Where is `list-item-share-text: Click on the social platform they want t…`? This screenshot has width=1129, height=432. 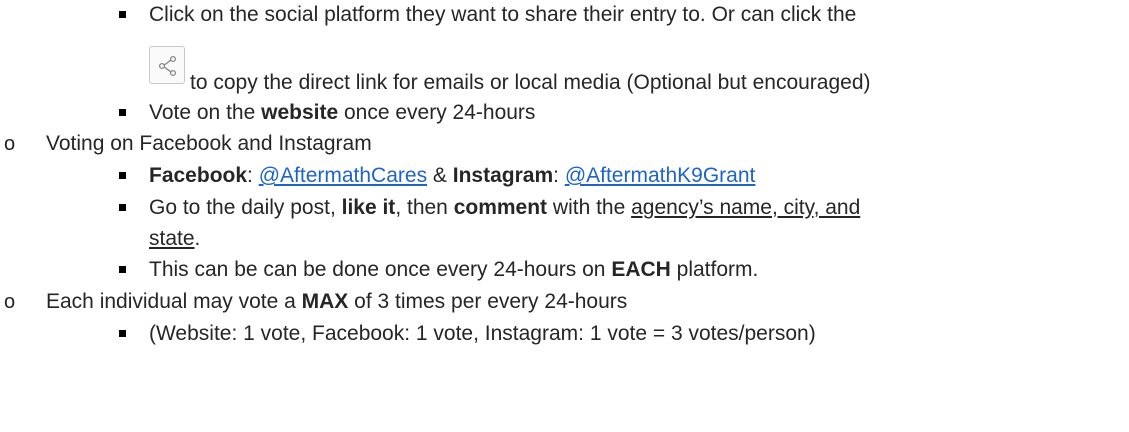 list-item-share-text: Click on the social platform they want t… is located at coordinates (503, 14).